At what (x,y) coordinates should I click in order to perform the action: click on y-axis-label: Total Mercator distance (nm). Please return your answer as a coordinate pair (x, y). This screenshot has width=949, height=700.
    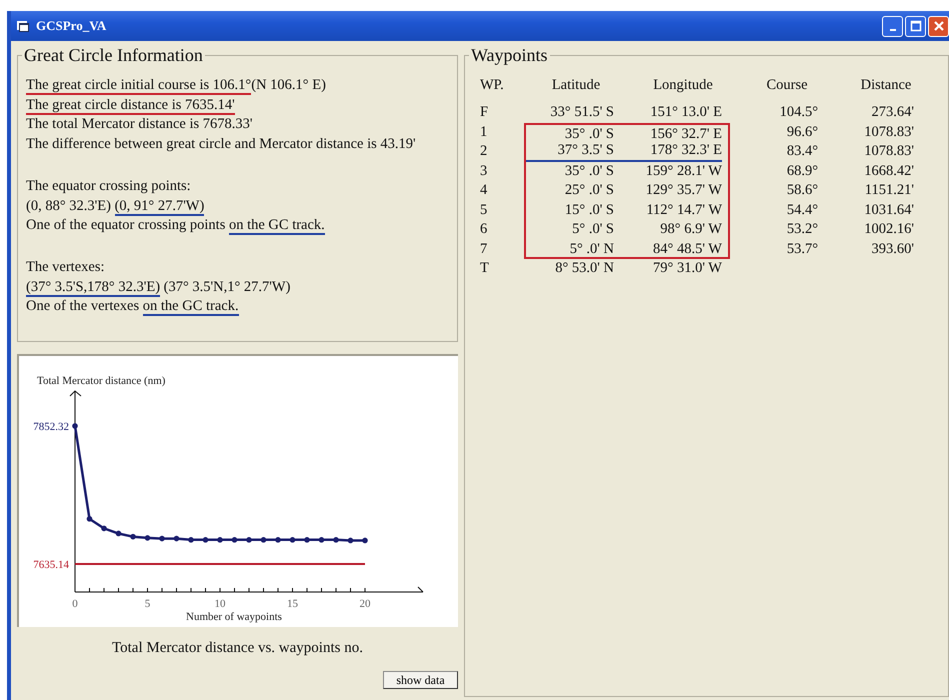
    Looking at the image, I should click on (101, 381).